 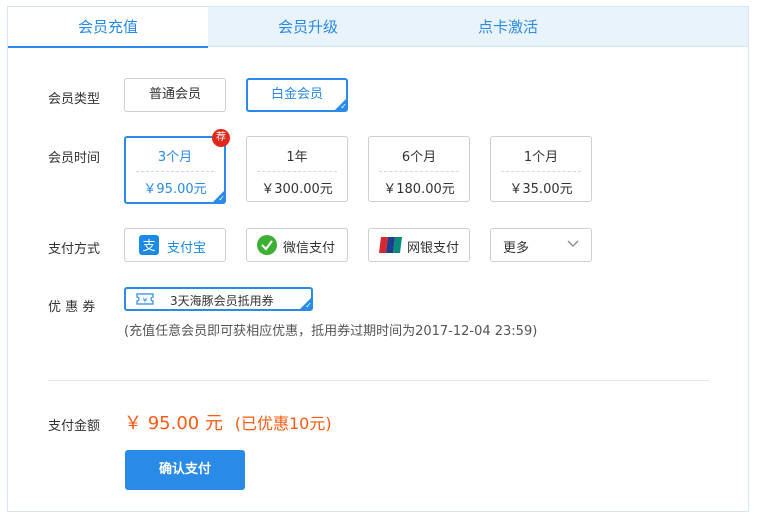 I want to click on payment-discount: (已优惠10元), so click(x=283, y=423).